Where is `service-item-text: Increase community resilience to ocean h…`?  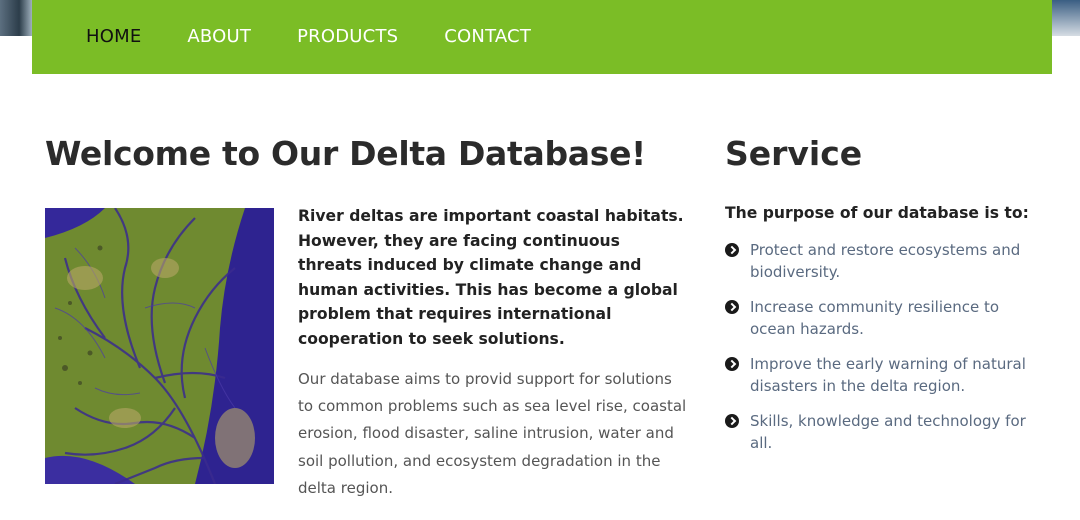
service-item-text: Increase community resilience to ocean h… is located at coordinates (875, 318).